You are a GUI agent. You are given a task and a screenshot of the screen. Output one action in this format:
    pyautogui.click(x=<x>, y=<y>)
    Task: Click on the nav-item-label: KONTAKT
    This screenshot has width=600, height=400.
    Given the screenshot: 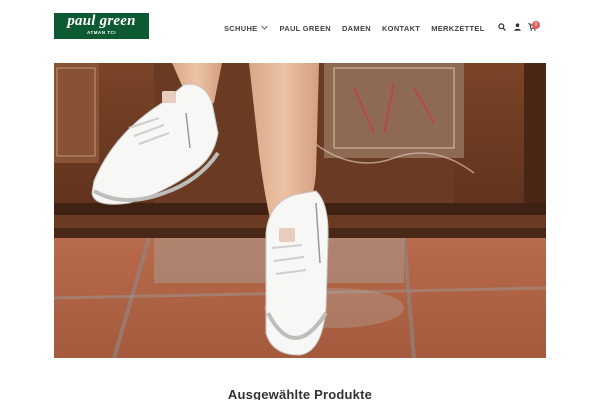 What is the action you would take?
    pyautogui.click(x=401, y=28)
    